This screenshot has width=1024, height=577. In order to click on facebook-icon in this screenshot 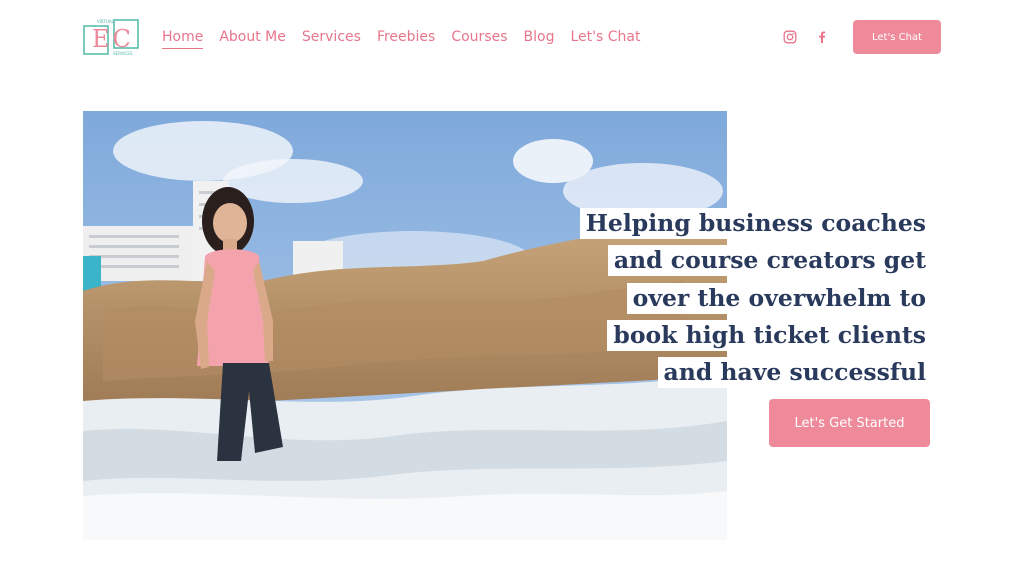, I will do `click(822, 37)`.